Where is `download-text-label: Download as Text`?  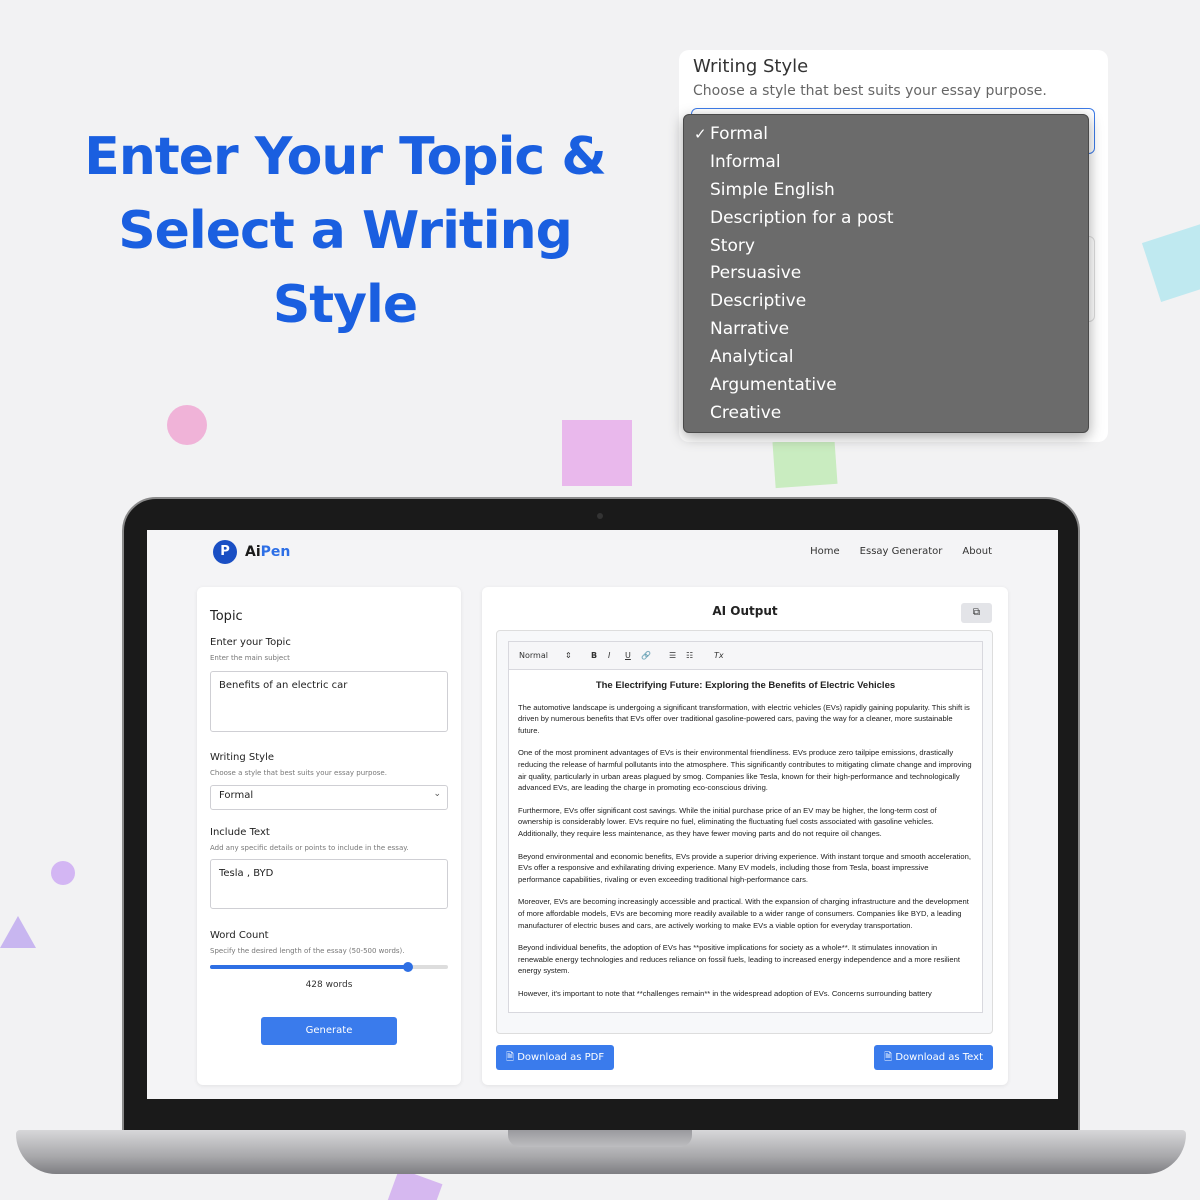
download-text-label: Download as Text is located at coordinates (939, 1057).